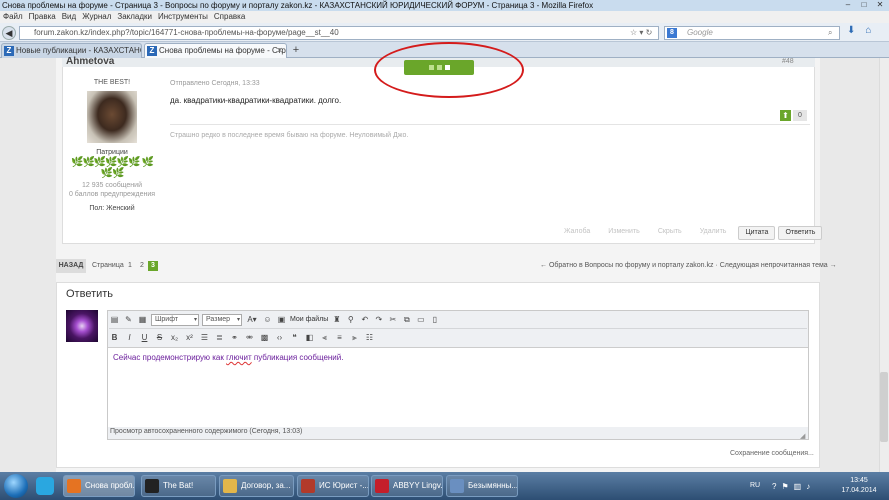 This screenshot has height=500, width=889. What do you see at coordinates (324, 337) in the screenshot?
I see `align-left-icon: ⫷` at bounding box center [324, 337].